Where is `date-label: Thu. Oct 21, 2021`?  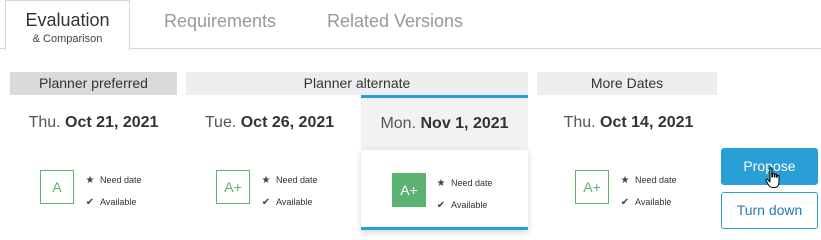 date-label: Thu. Oct 21, 2021 is located at coordinates (93, 123).